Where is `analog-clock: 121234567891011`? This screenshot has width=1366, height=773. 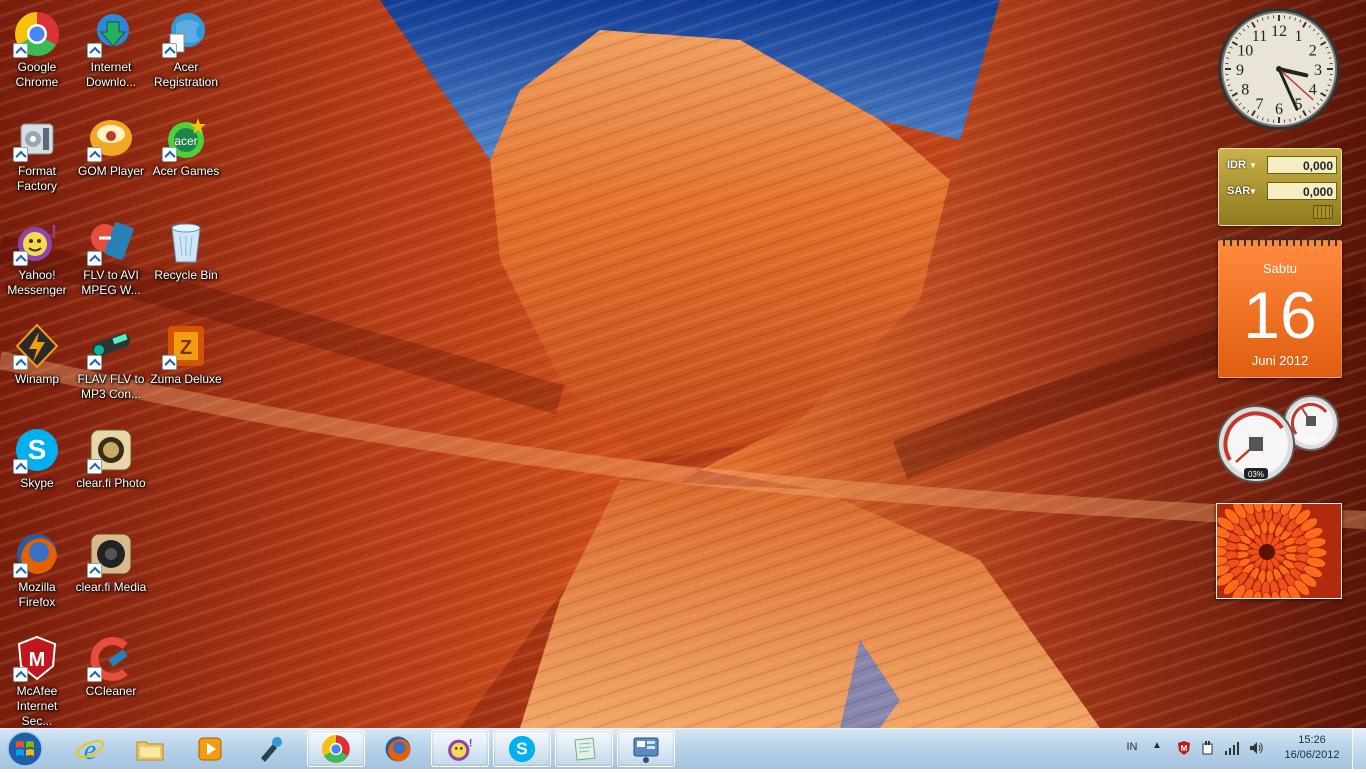
analog-clock: 121234567891011 is located at coordinates (1279, 69).